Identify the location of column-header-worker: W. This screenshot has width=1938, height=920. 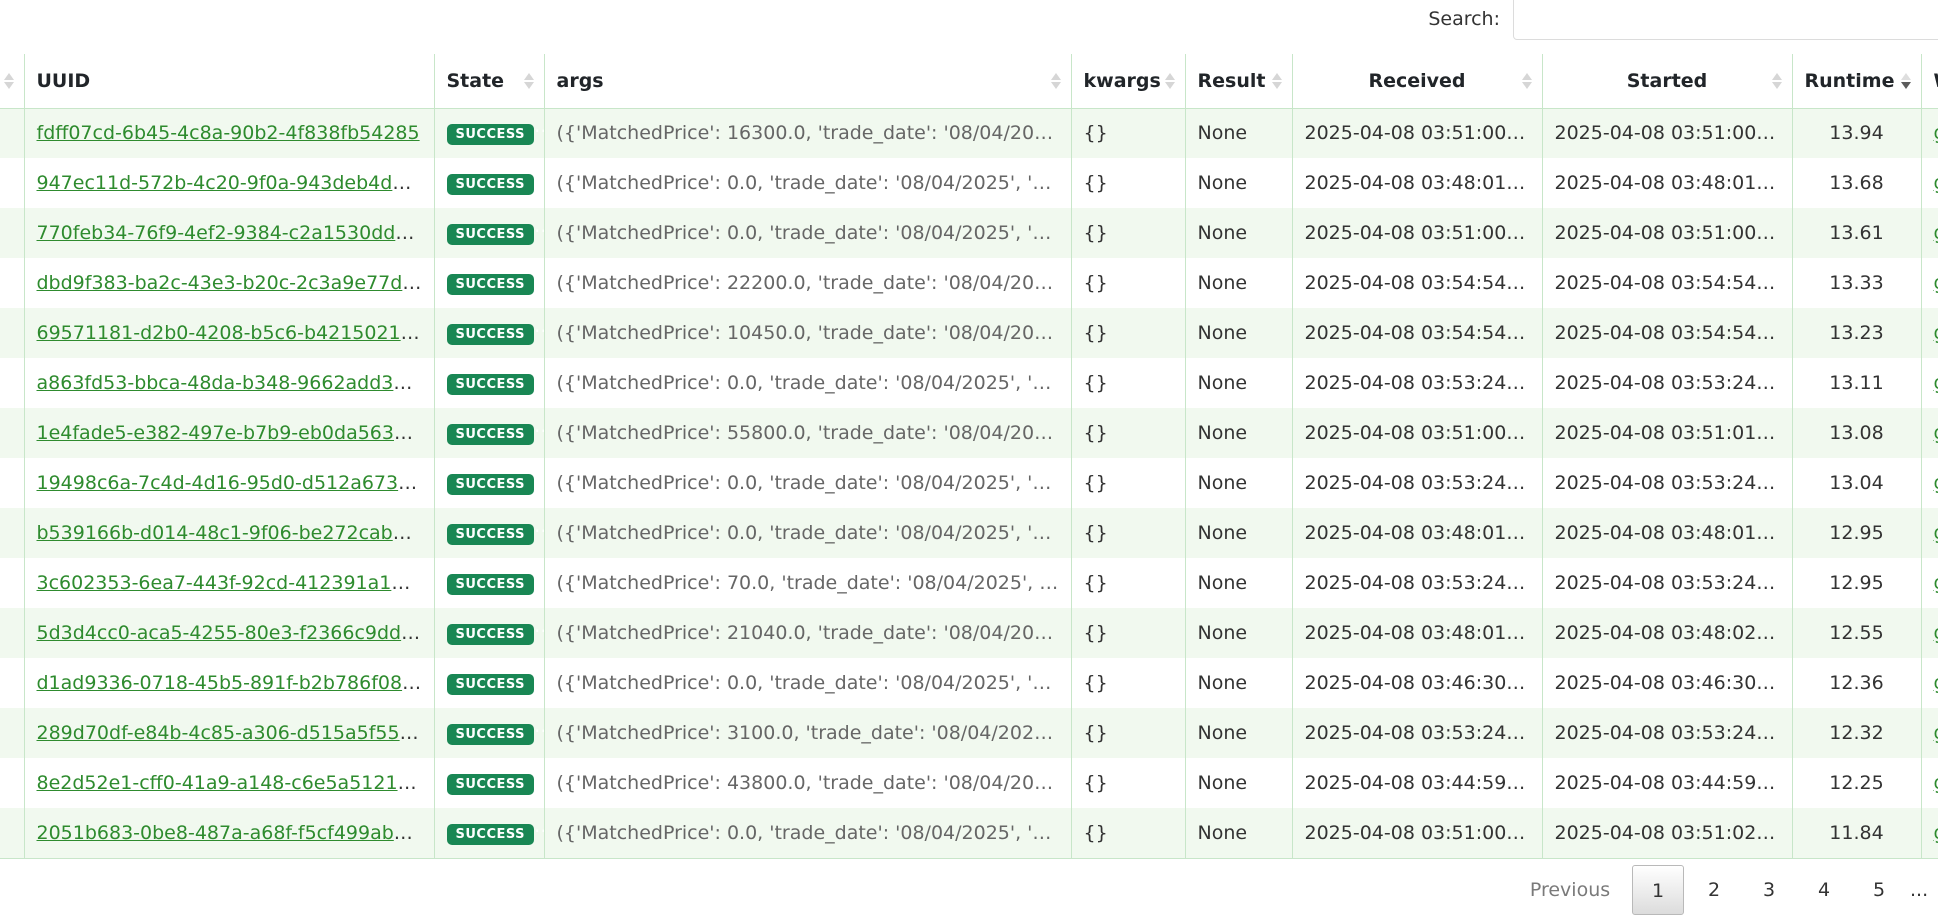
(1929, 81).